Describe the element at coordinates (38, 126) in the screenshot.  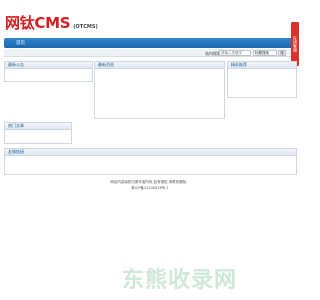
I see `panel-title: 热门文章` at that location.